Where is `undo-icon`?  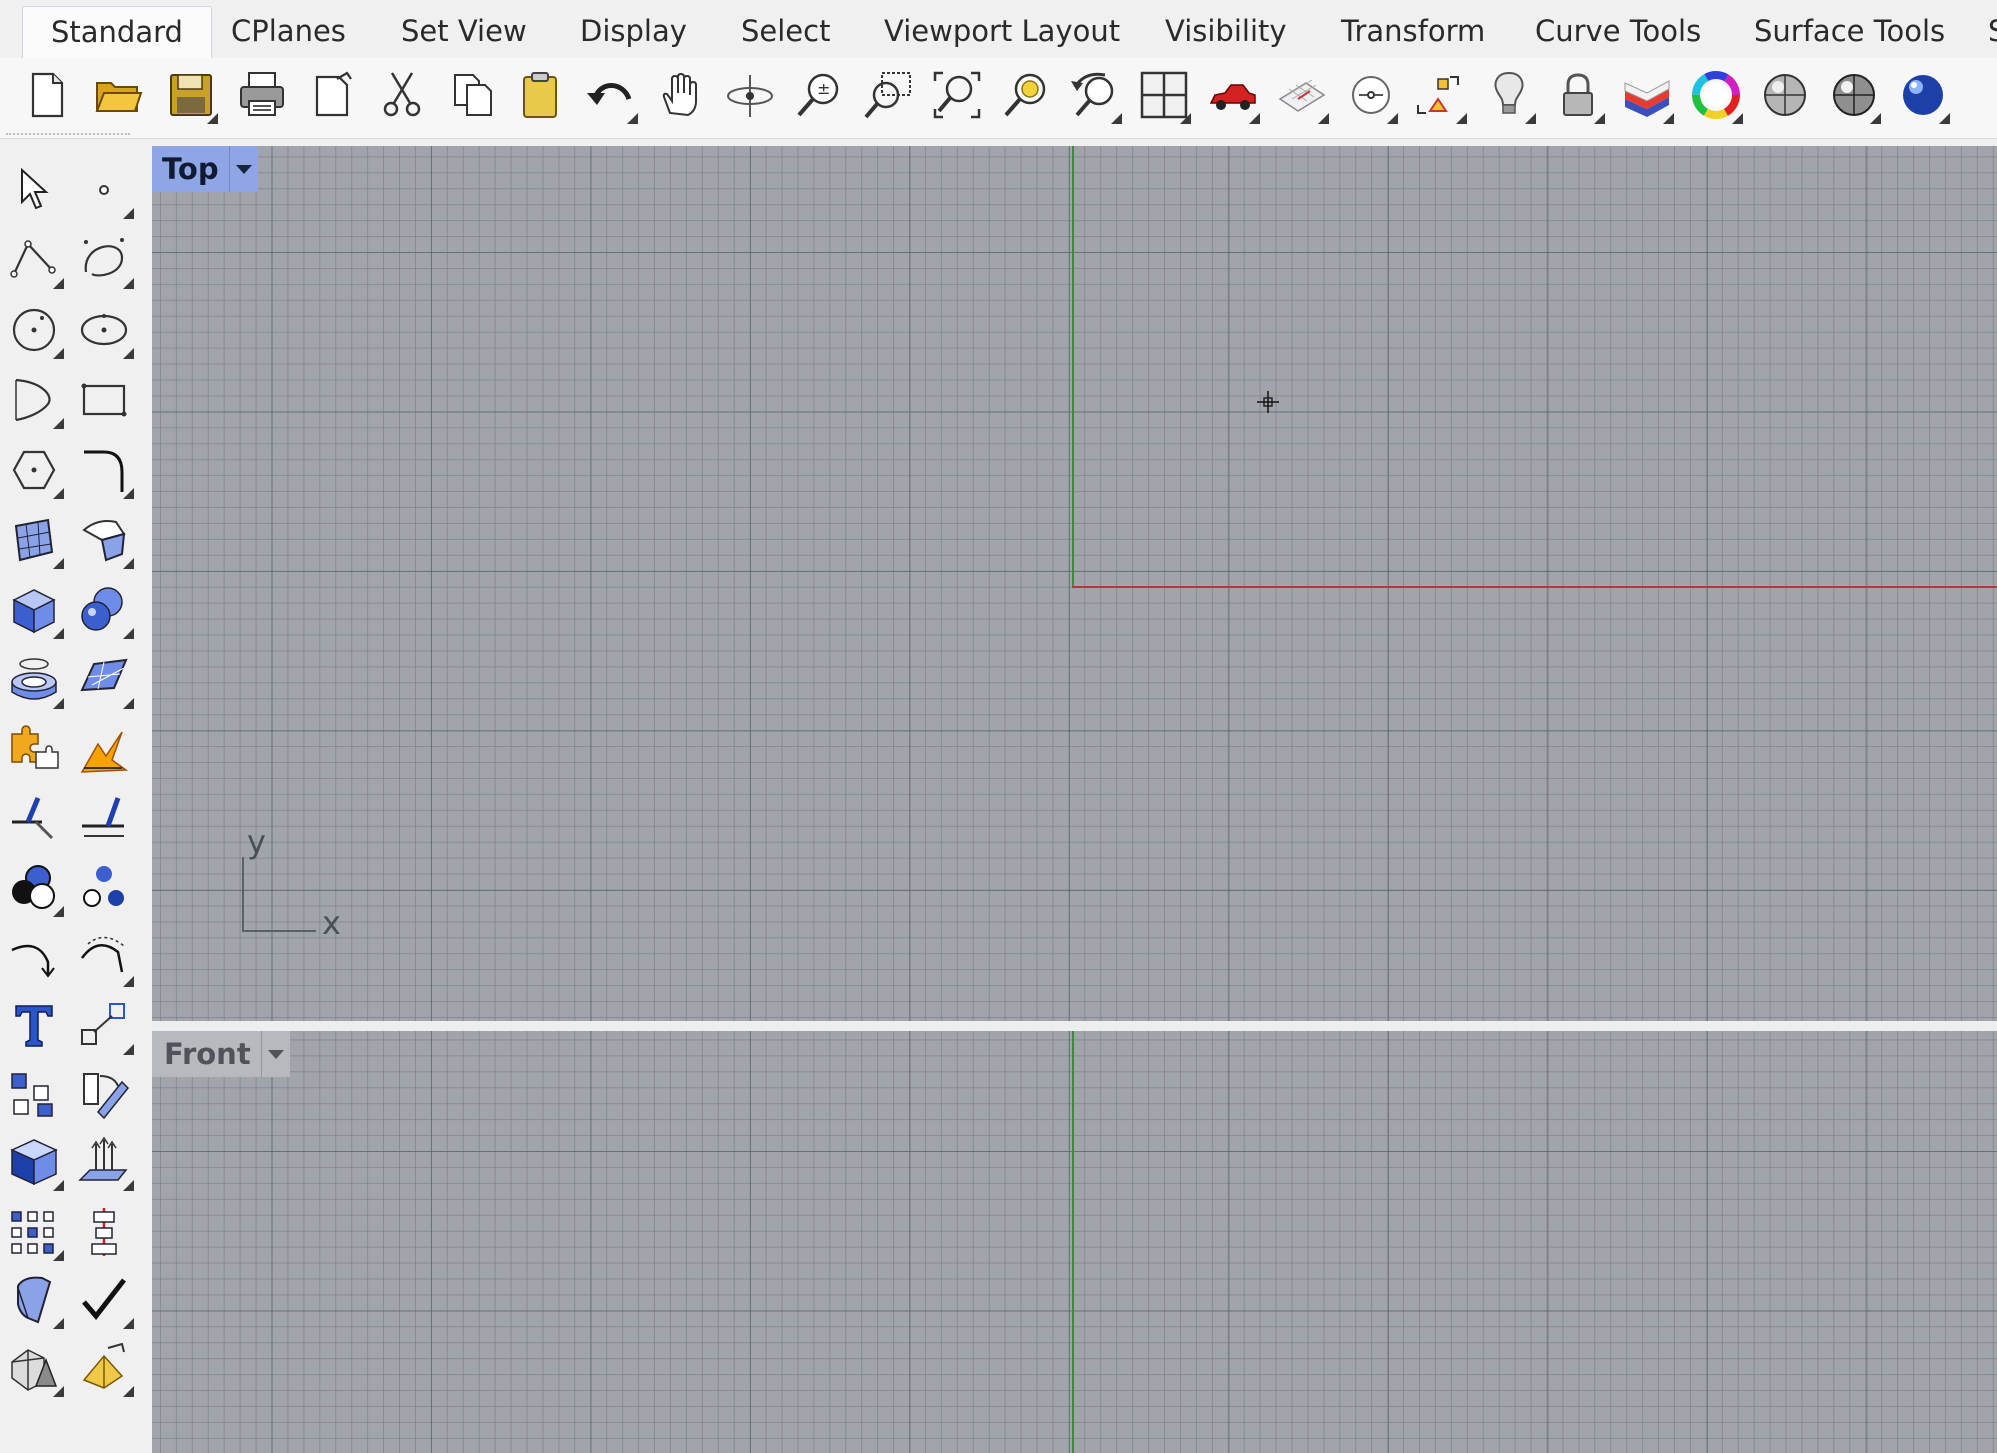 undo-icon is located at coordinates (611, 95).